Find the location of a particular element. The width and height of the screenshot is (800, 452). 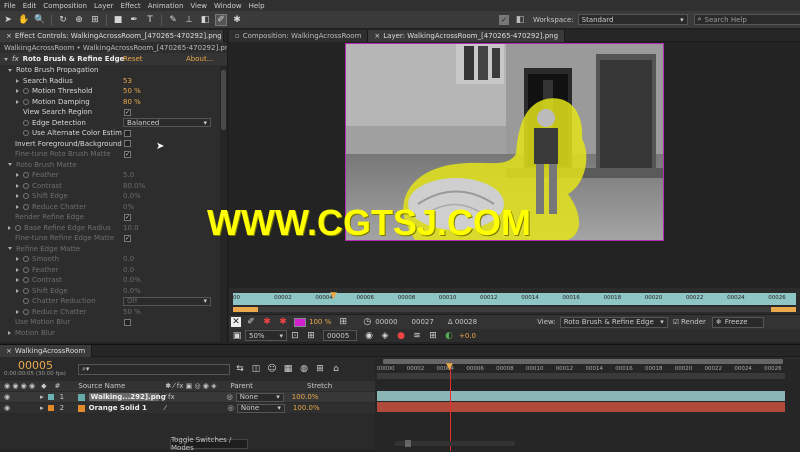

overlay-mode-icon: ✱ is located at coordinates (283, 322).